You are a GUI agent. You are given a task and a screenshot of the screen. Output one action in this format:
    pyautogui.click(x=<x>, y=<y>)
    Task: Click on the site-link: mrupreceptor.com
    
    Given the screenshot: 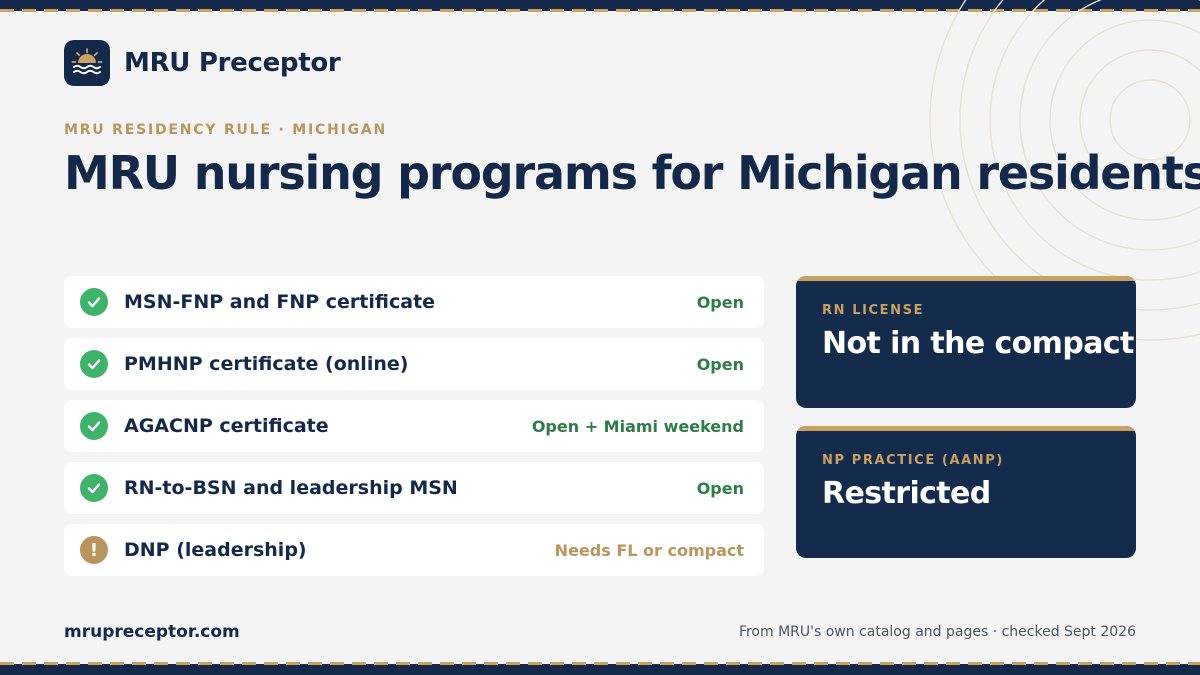 What is the action you would take?
    pyautogui.click(x=152, y=632)
    